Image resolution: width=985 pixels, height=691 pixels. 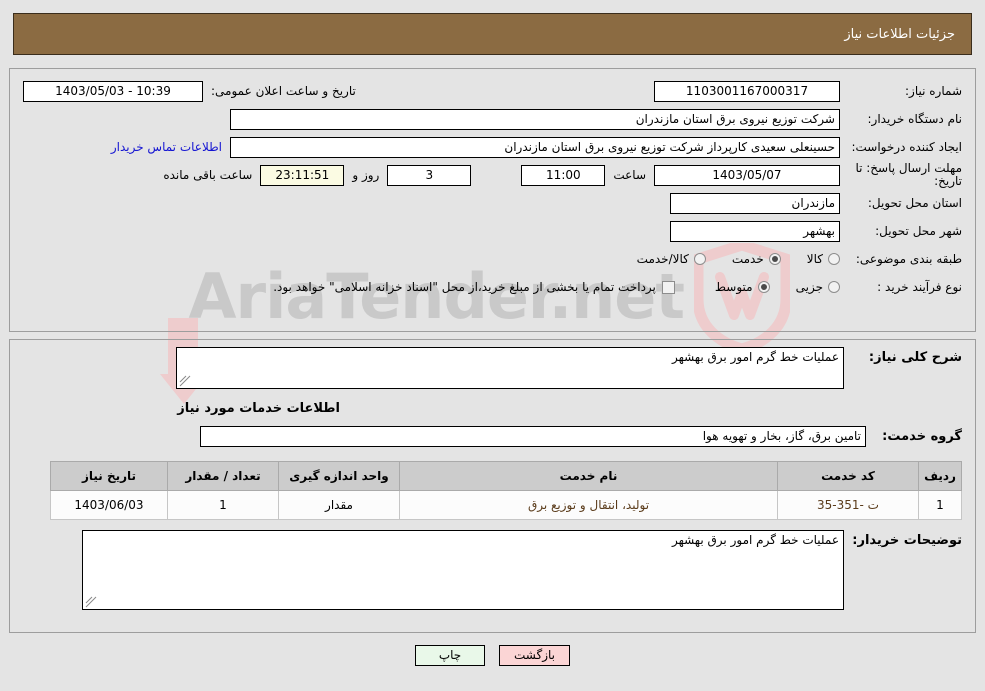 I want to click on cell-unit: مقدار, so click(x=339, y=505).